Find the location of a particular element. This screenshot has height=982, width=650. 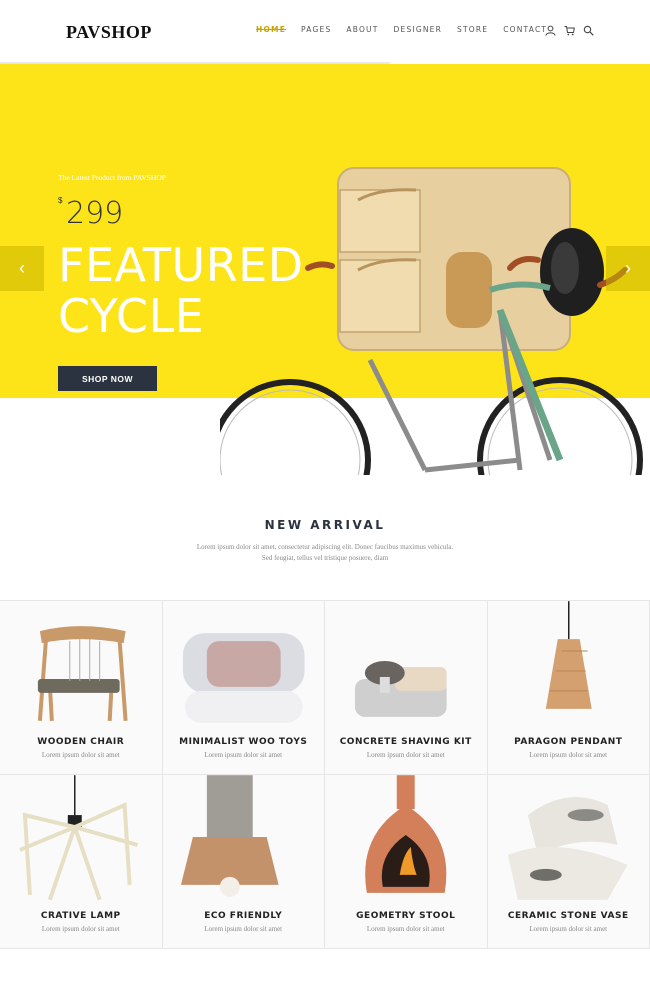

nav-store: STORE is located at coordinates (472, 29).